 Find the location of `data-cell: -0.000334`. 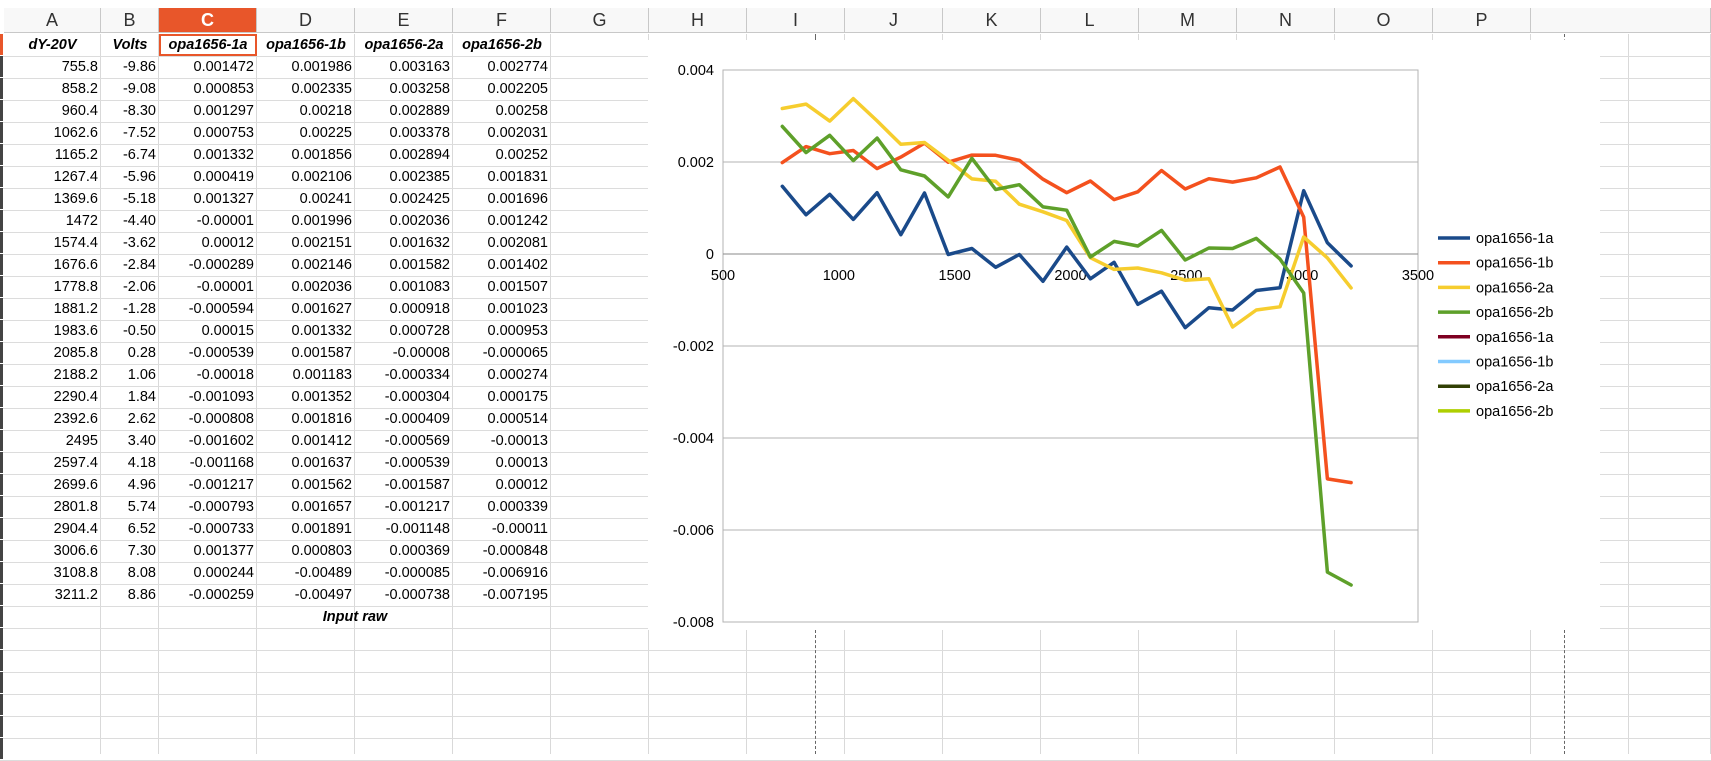

data-cell: -0.000334 is located at coordinates (404, 375).